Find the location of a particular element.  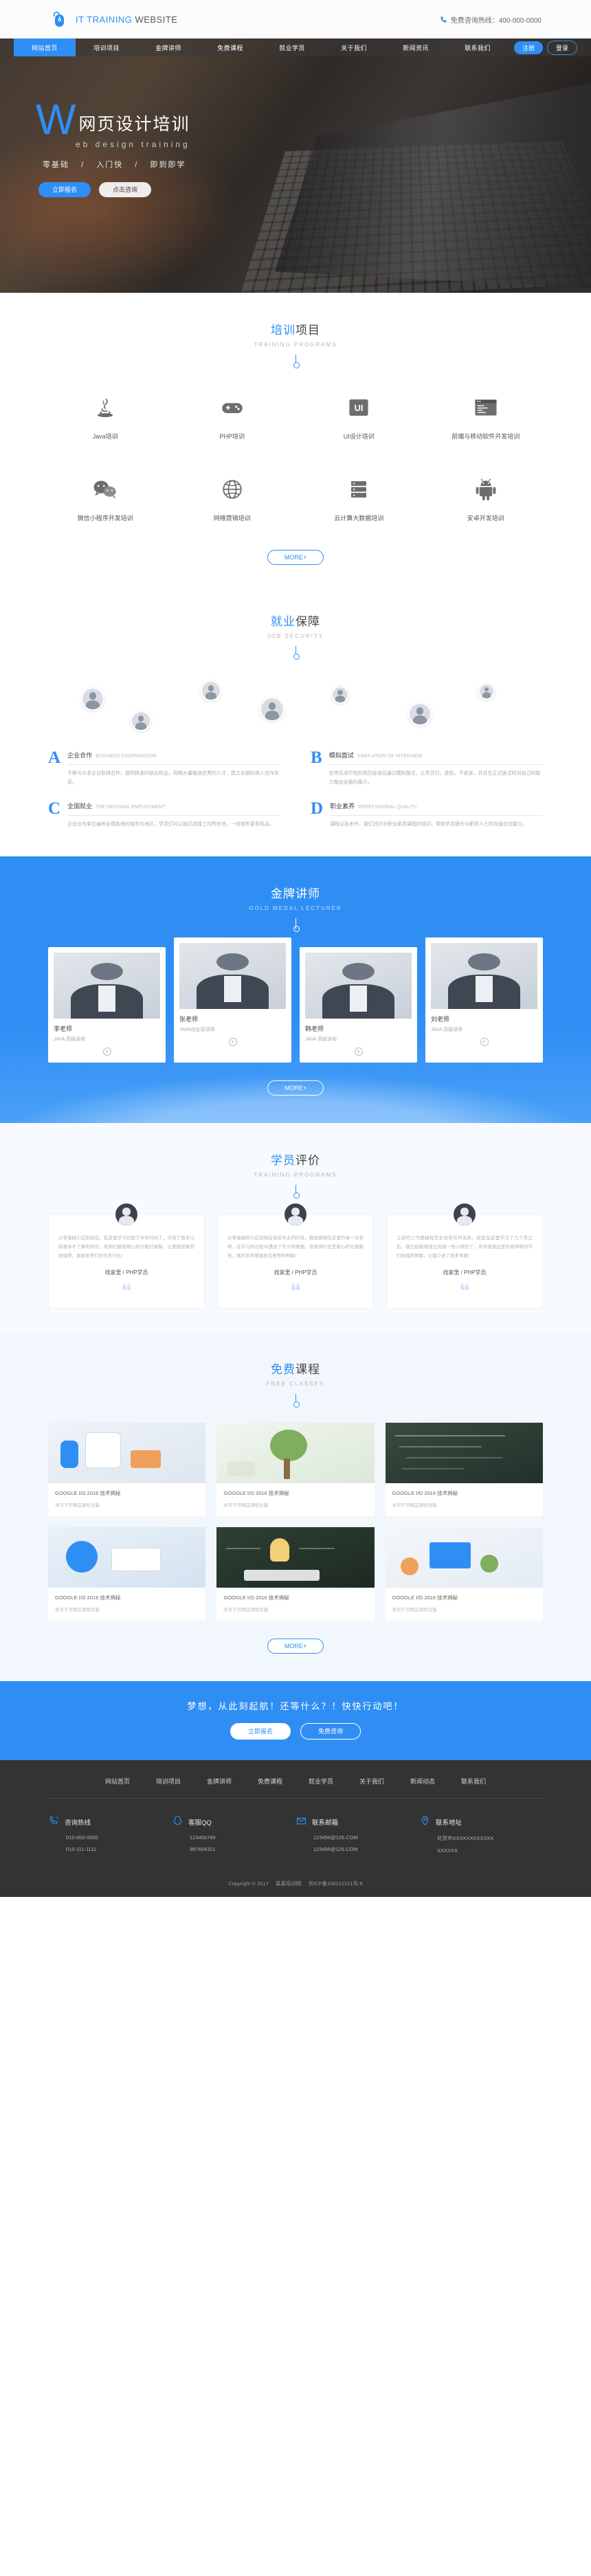

program-card: 云计算大数据培训 is located at coordinates (359, 499).